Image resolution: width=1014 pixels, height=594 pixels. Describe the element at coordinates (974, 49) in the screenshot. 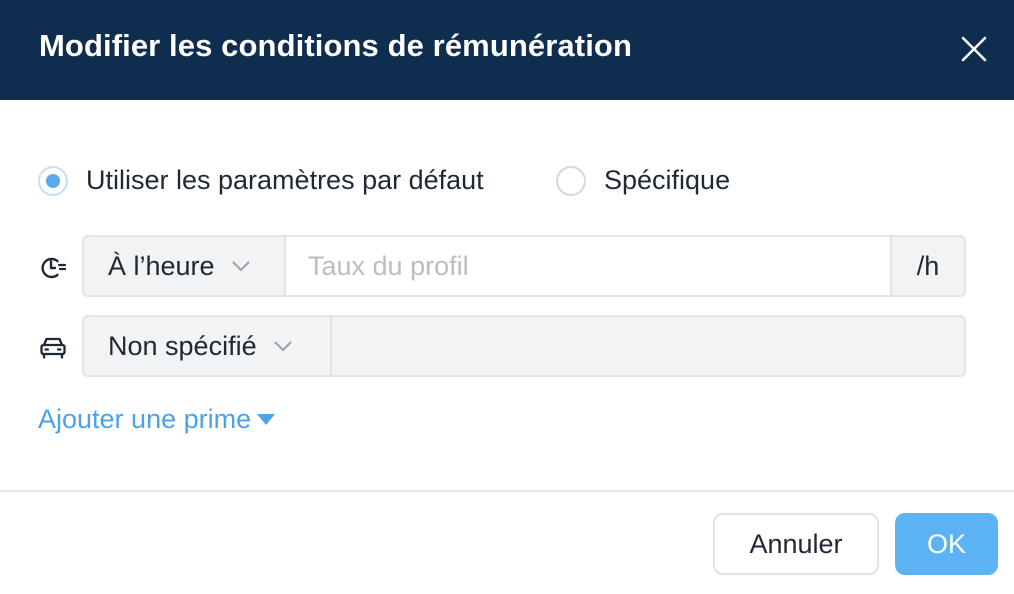

I see `close-icon` at that location.